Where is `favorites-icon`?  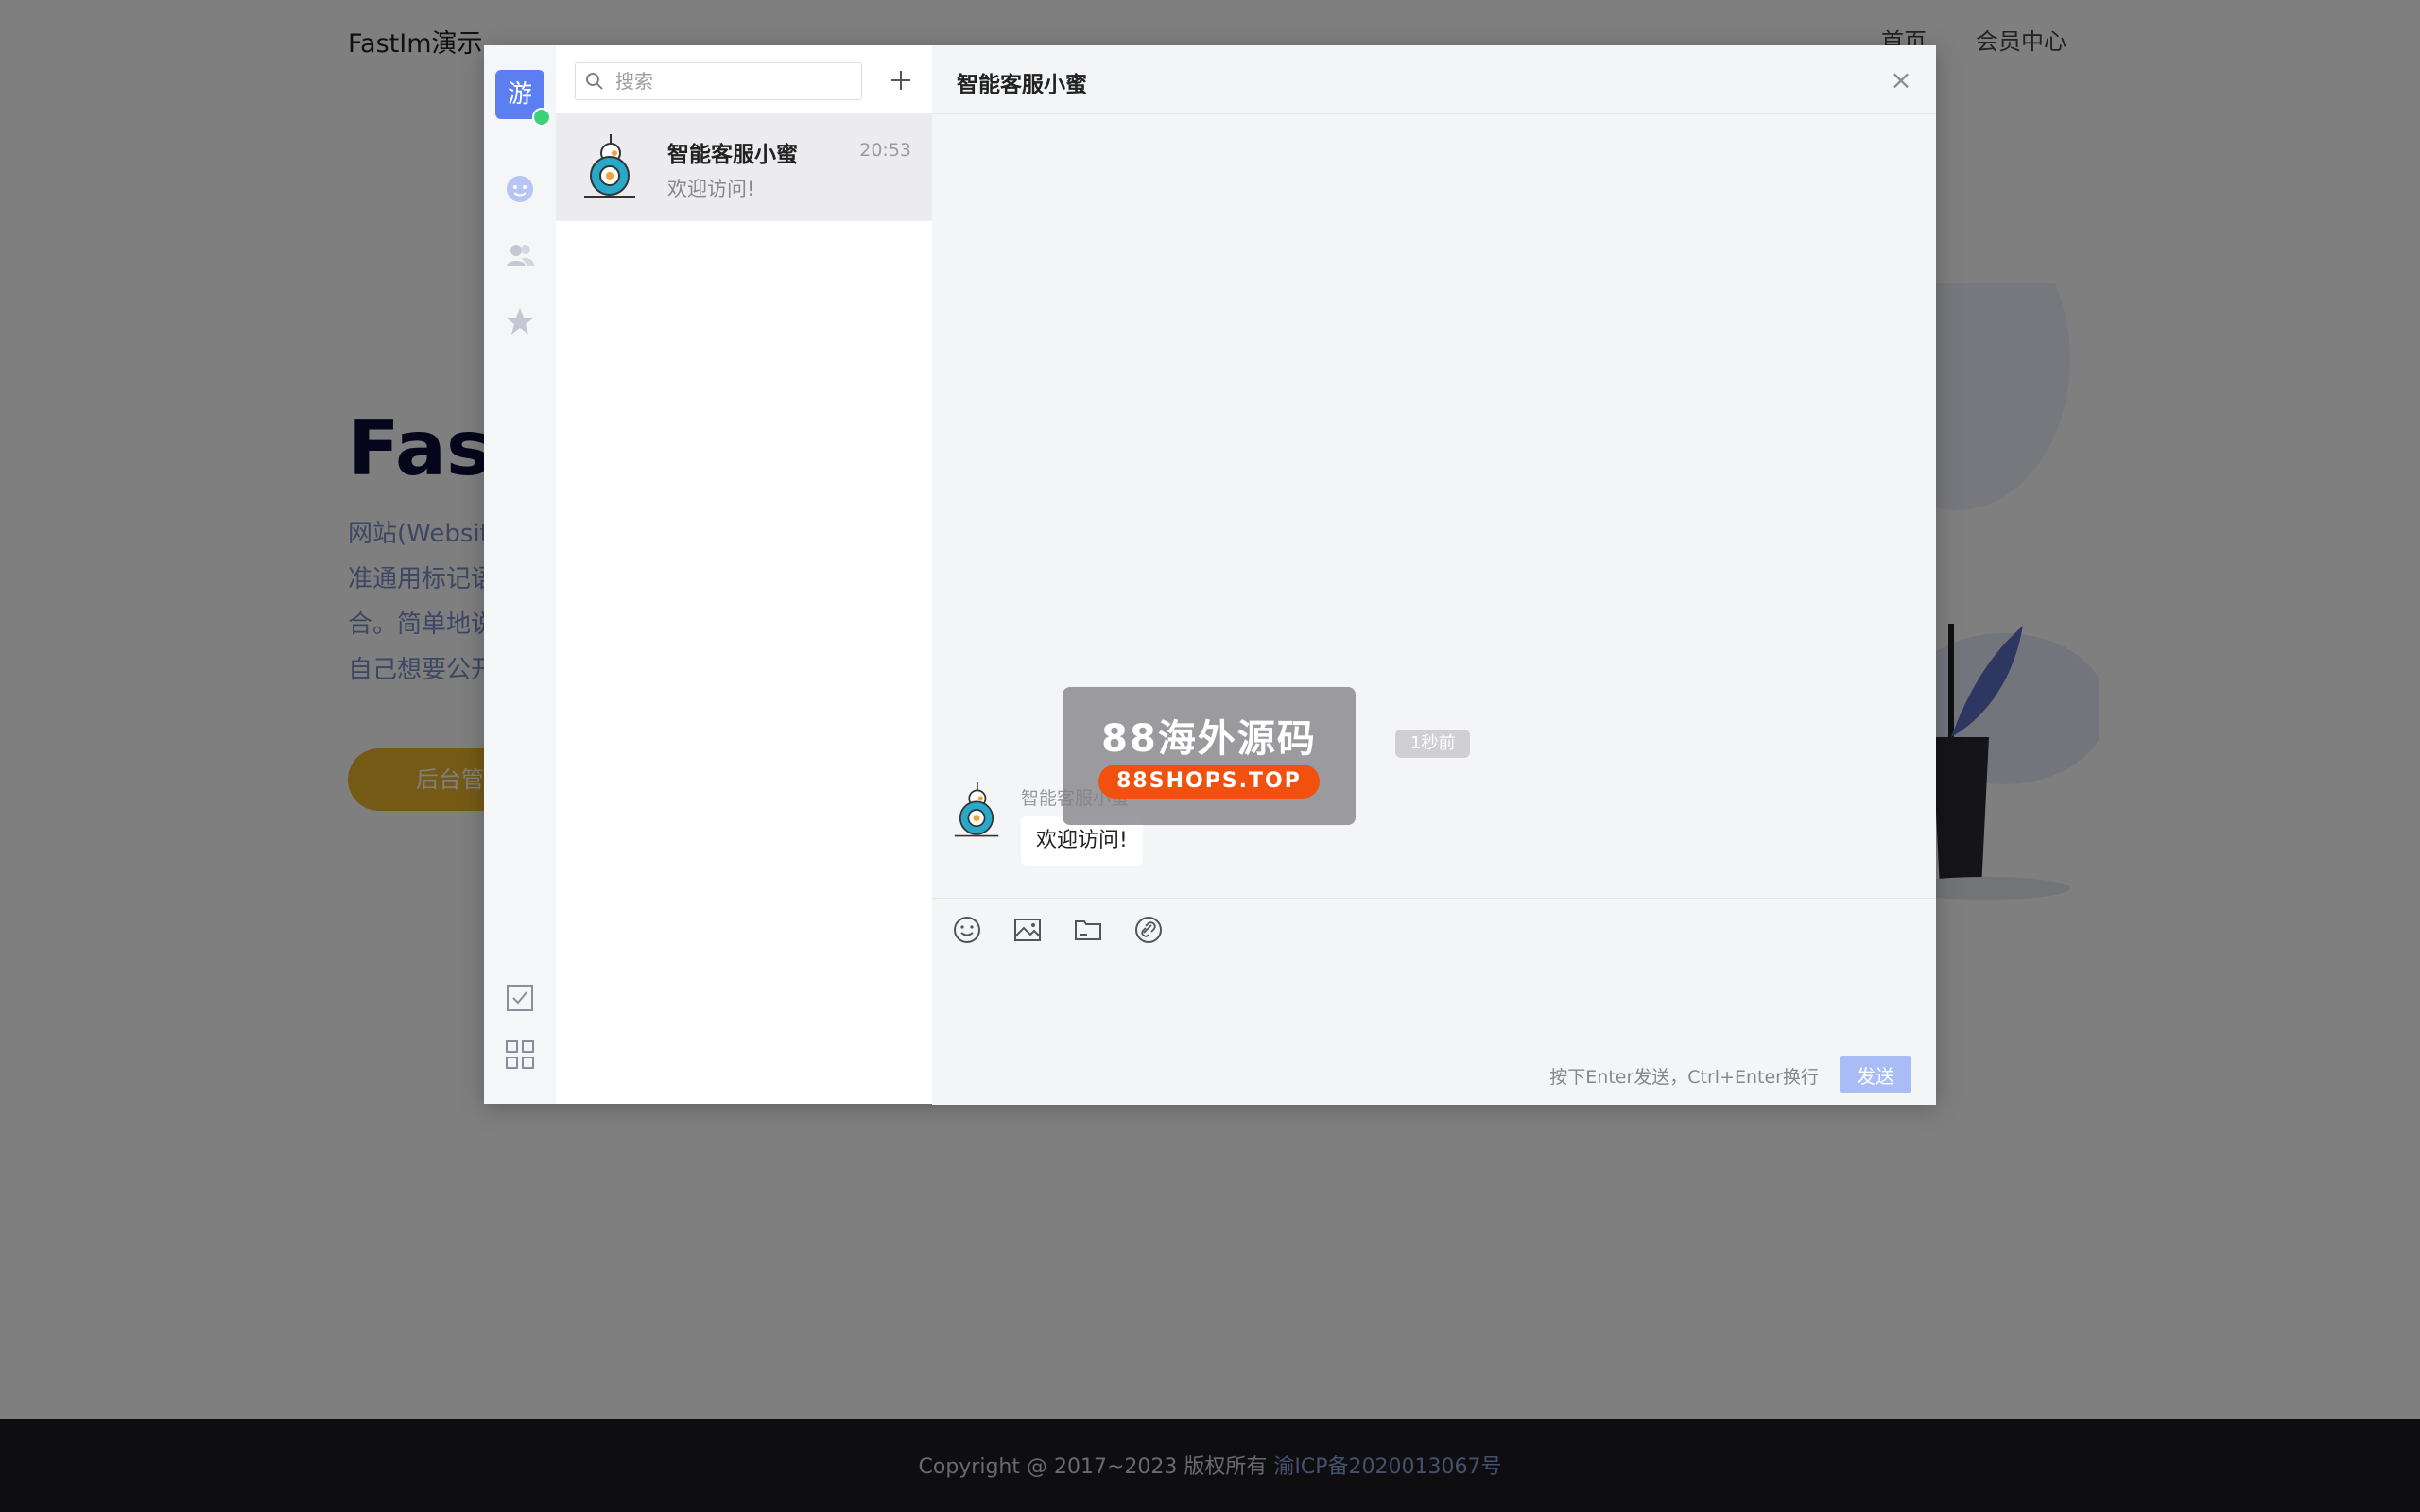
favorites-icon is located at coordinates (520, 321).